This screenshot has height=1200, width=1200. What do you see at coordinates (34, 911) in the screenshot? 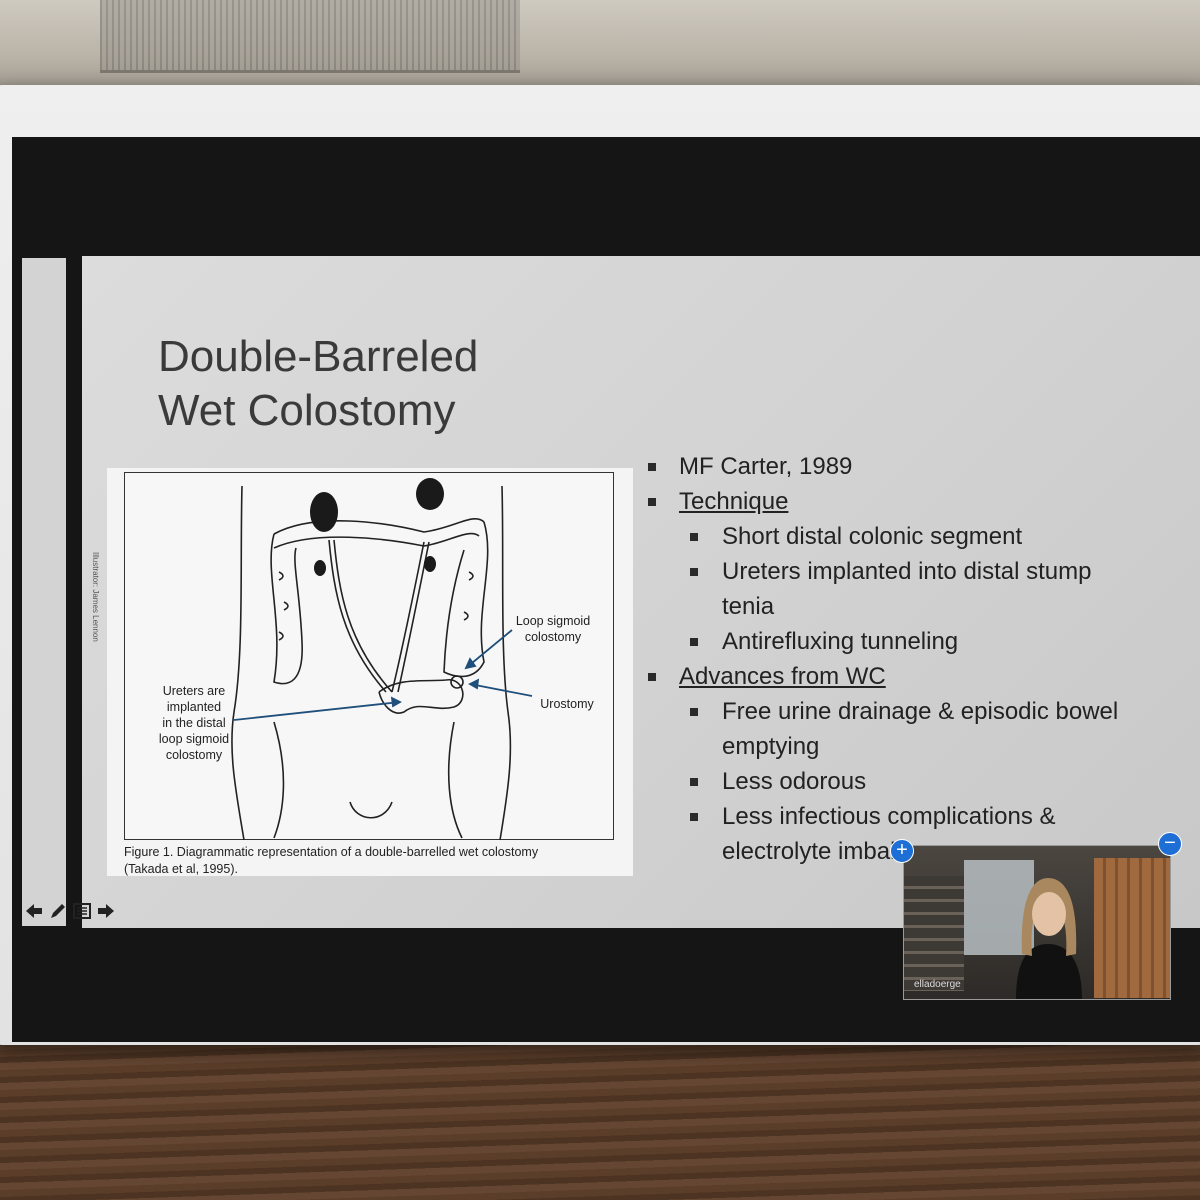
I see `arrow-left-icon` at bounding box center [34, 911].